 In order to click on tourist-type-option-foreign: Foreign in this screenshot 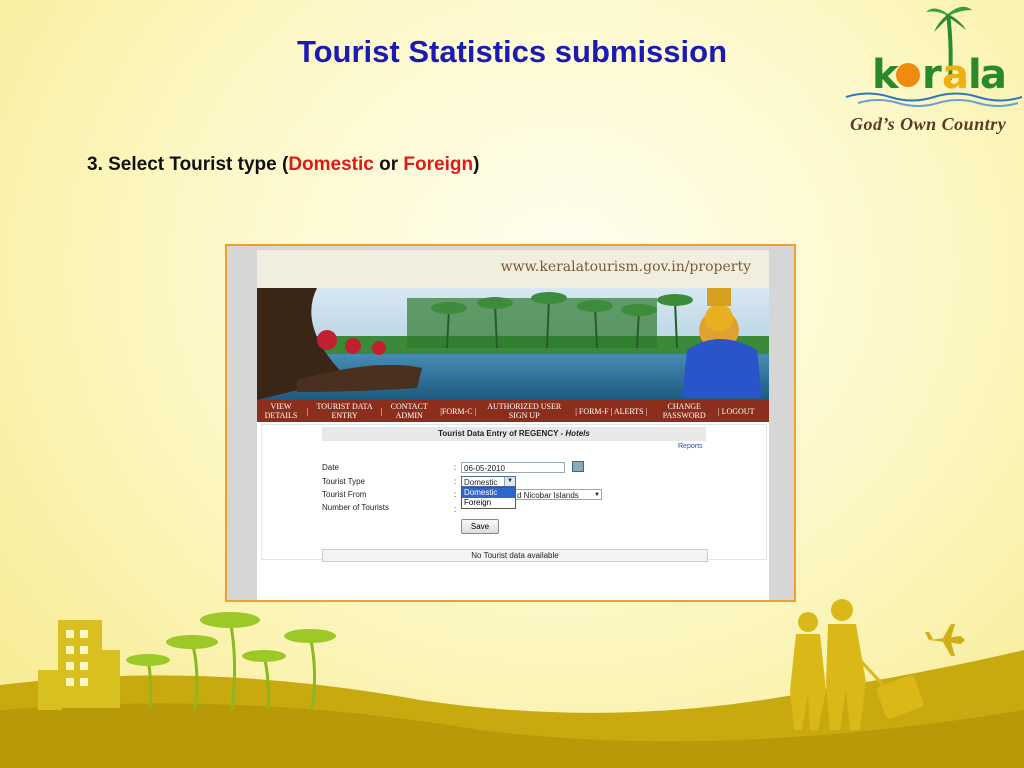, I will do `click(488, 503)`.